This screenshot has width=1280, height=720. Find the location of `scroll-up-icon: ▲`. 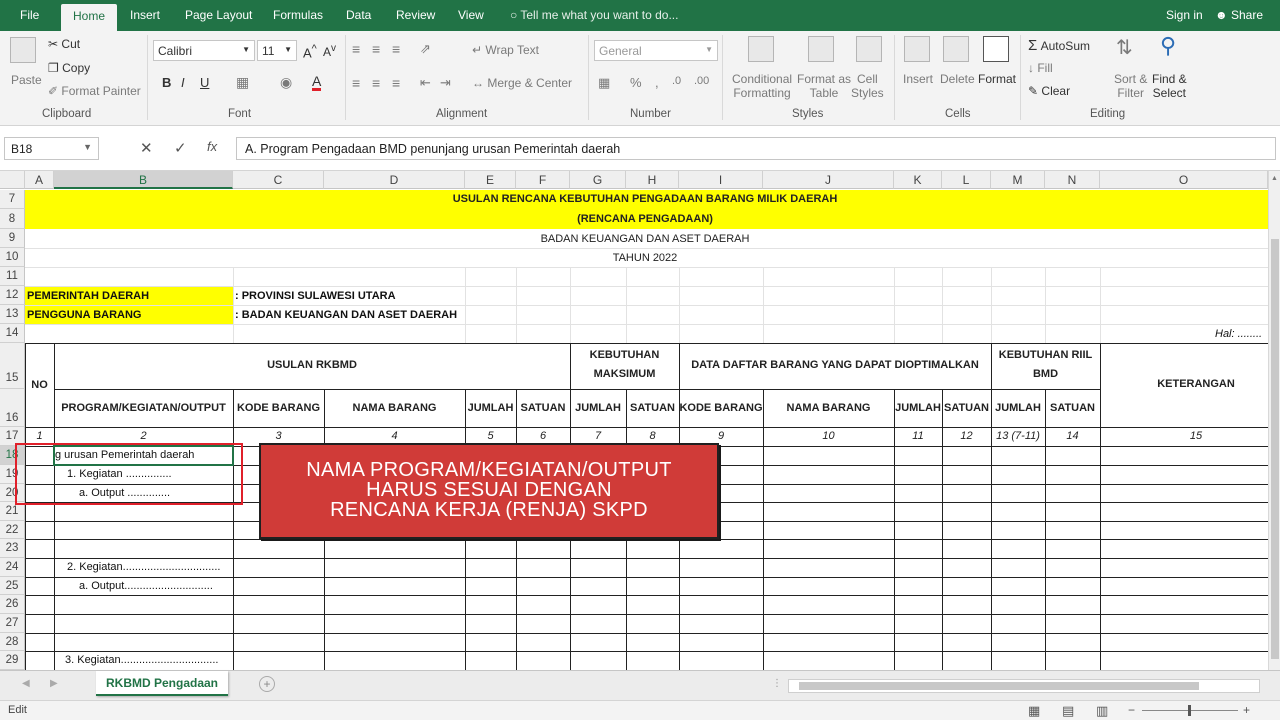

scroll-up-icon: ▲ is located at coordinates (1274, 178).